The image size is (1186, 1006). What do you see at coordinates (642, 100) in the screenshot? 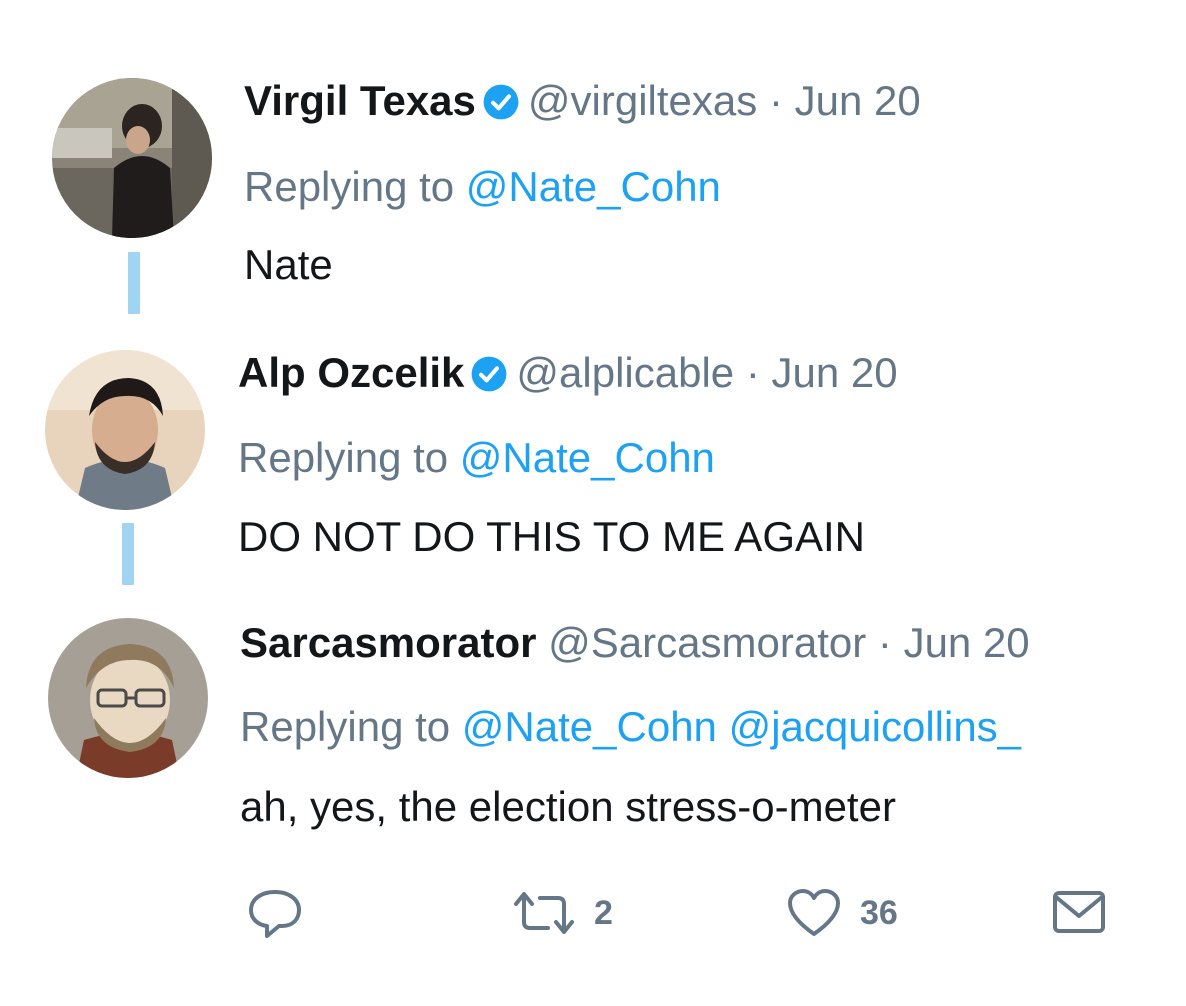
I see `user-handle: @virgiltexas` at bounding box center [642, 100].